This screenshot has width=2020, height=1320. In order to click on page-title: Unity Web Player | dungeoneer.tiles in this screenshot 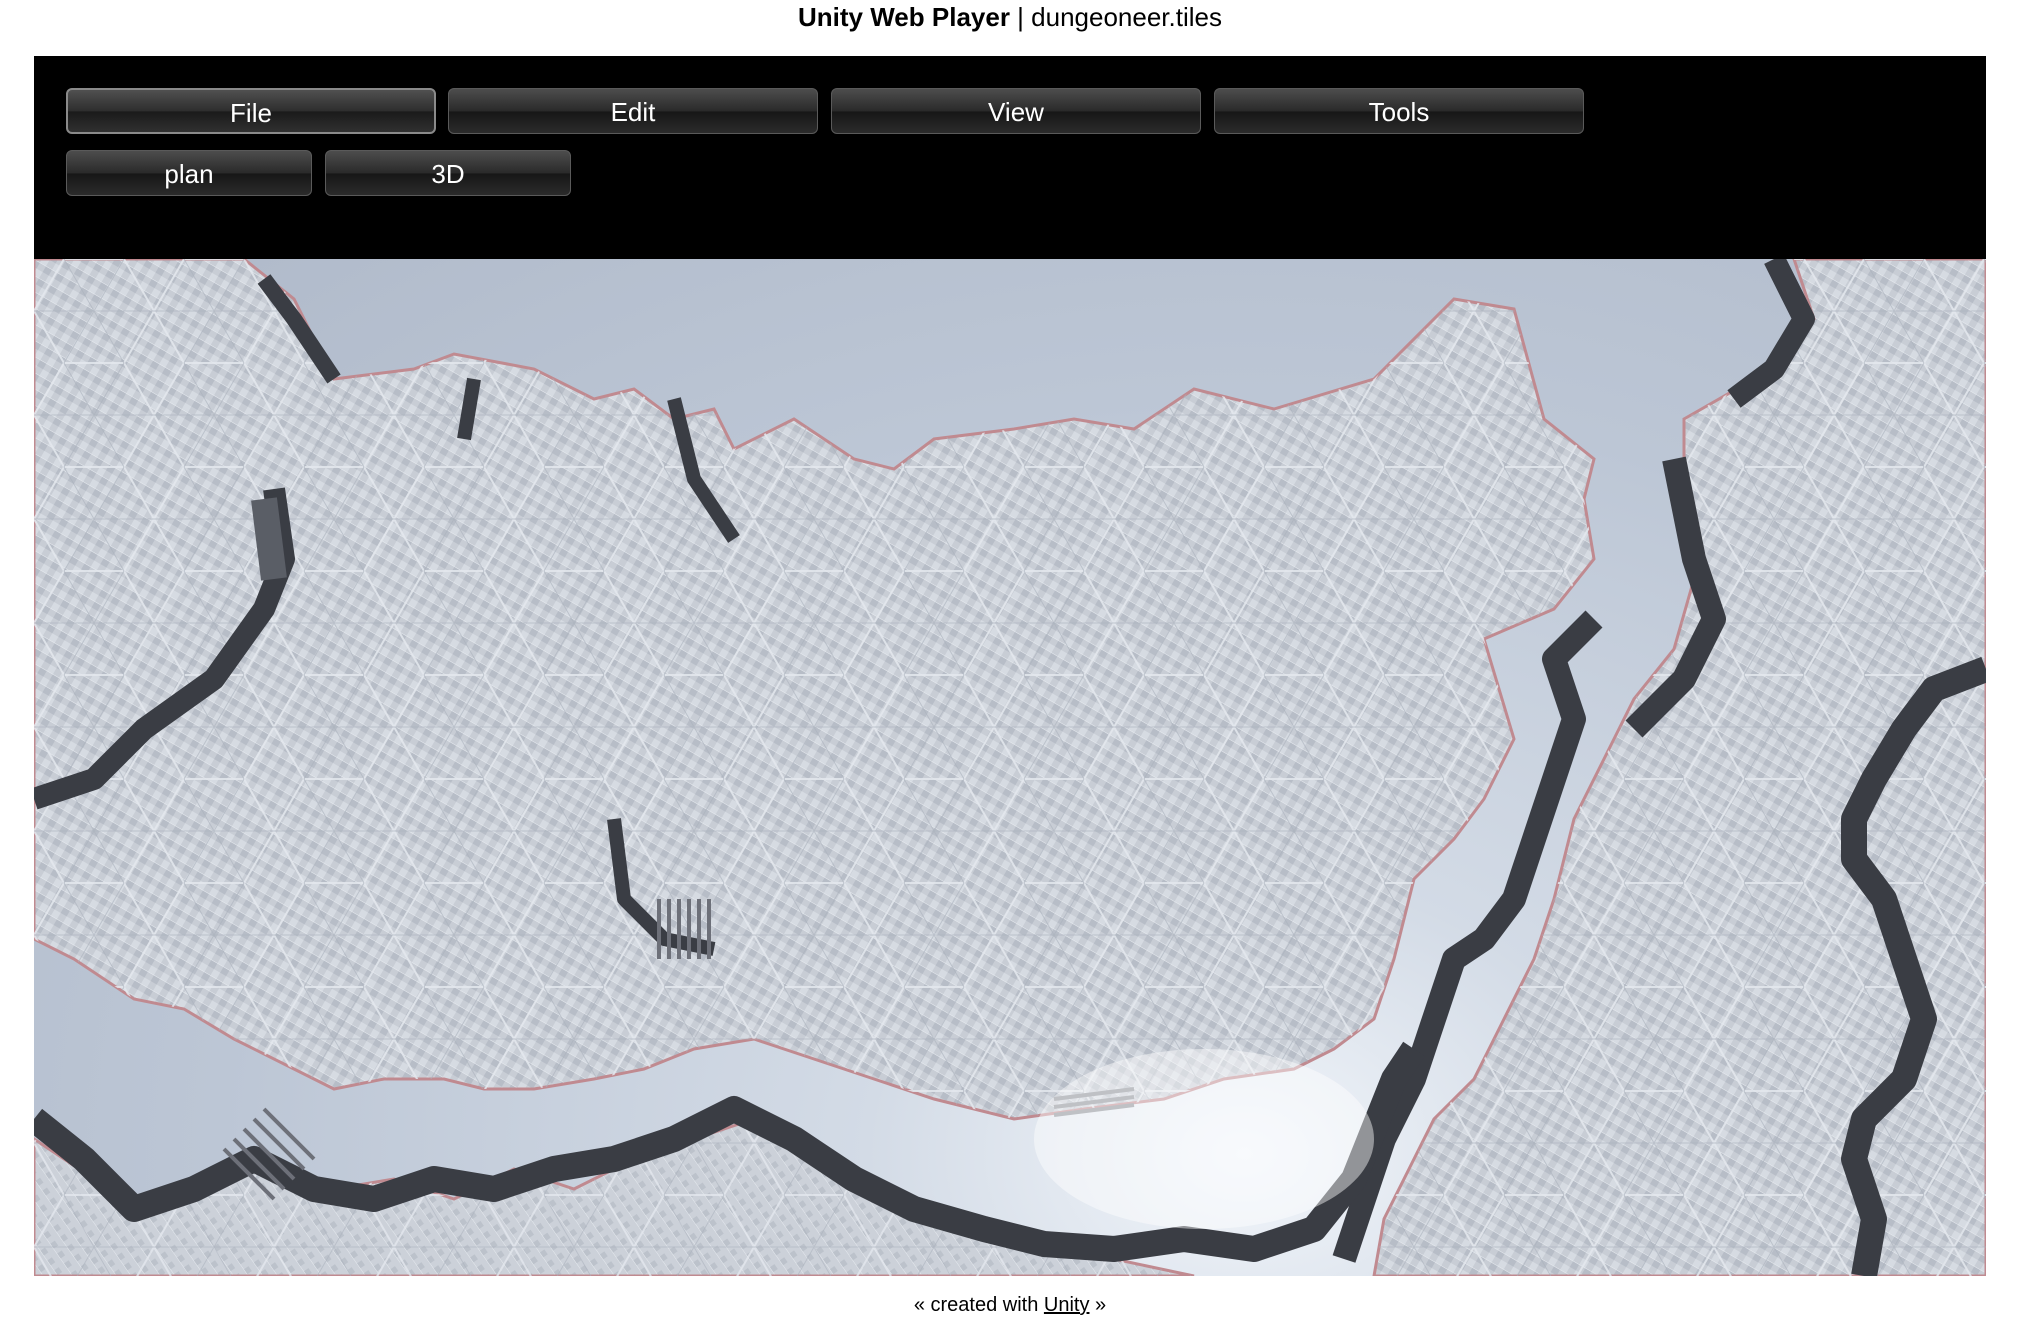, I will do `click(1010, 17)`.